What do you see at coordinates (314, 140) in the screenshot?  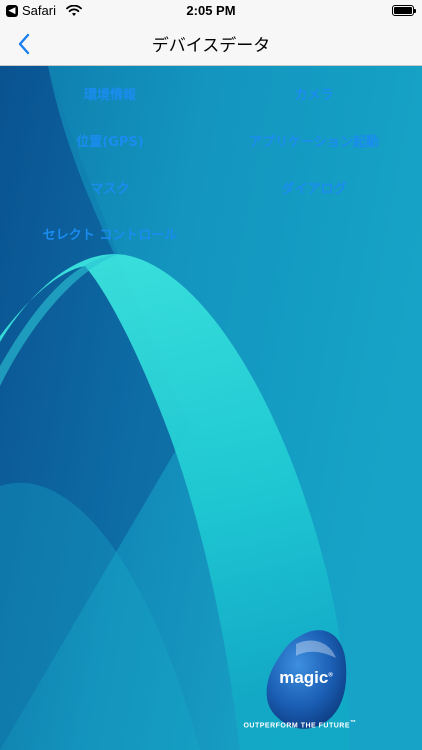 I see `menu-link-launch-application: アプリケーション起動` at bounding box center [314, 140].